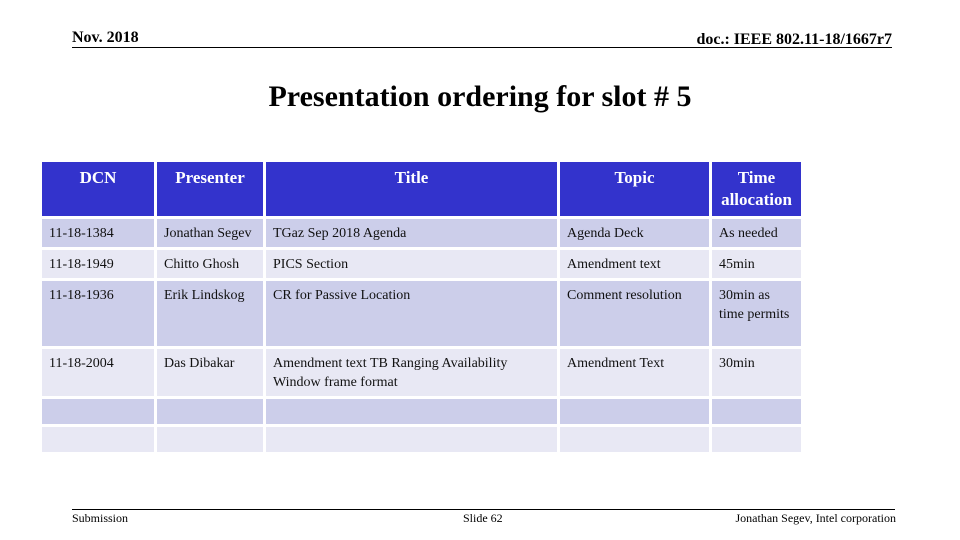  Describe the element at coordinates (98, 264) in the screenshot. I see `cell-dcn: 11-18-1949` at that location.